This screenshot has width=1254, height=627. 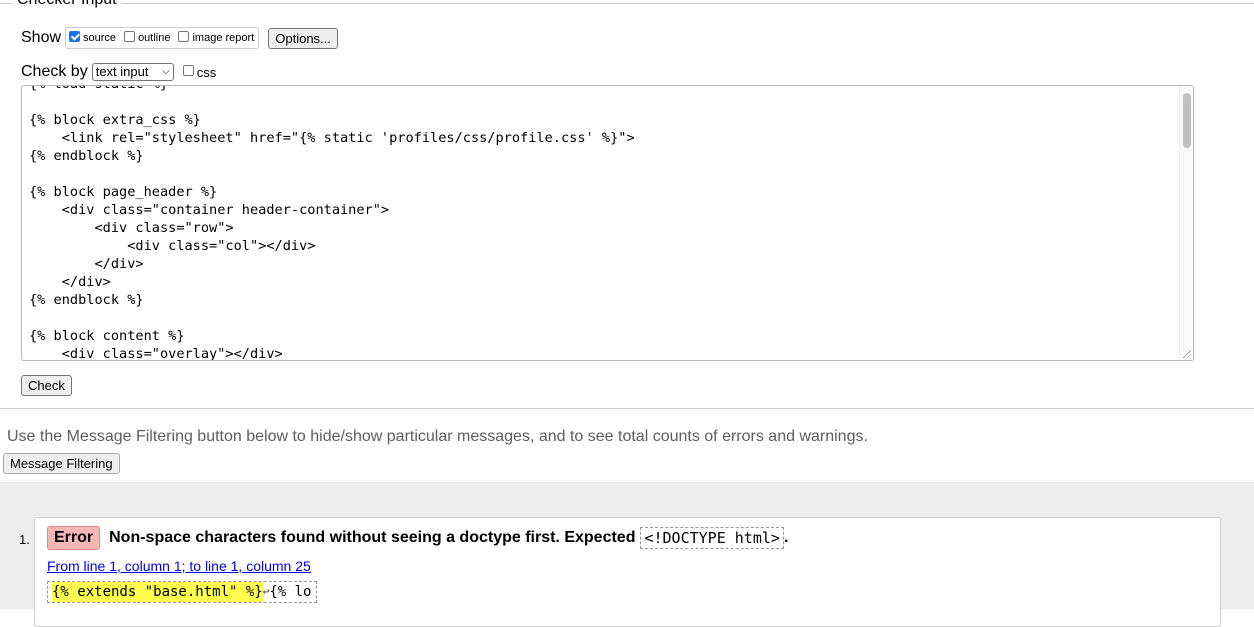 What do you see at coordinates (46, 385) in the screenshot?
I see `check-button: Check` at bounding box center [46, 385].